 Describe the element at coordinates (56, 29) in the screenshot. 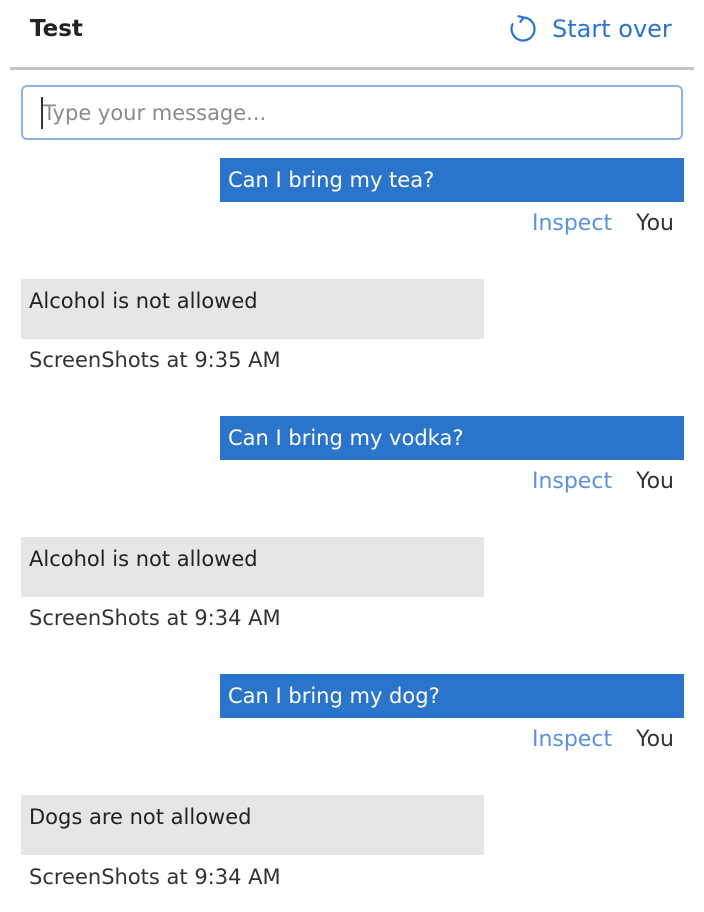

I see `panel-title: Test` at that location.